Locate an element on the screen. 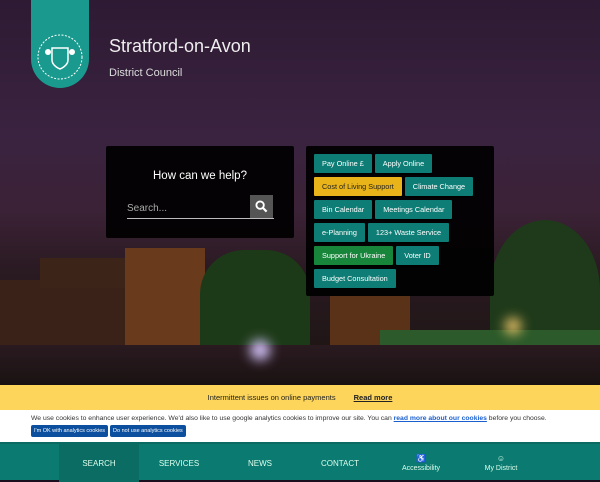 This screenshot has width=600, height=482. council-logo is located at coordinates (60, 44).